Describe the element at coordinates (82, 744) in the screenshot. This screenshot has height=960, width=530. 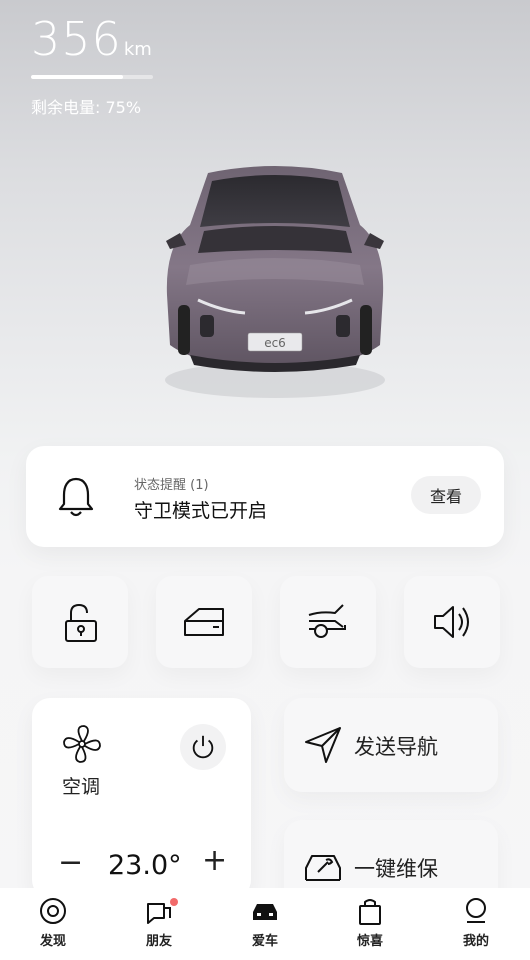
I see `fan-icon` at that location.